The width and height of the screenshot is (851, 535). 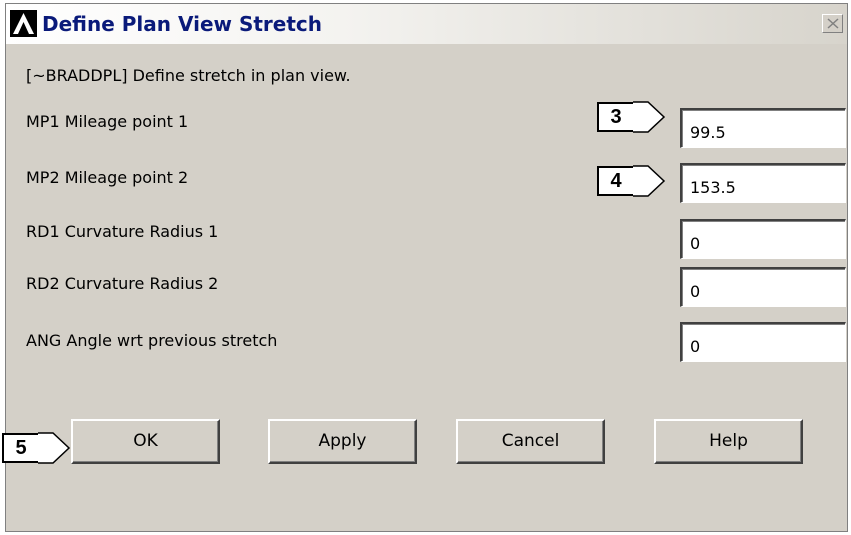 What do you see at coordinates (122, 283) in the screenshot?
I see `rd2-label: RD2 Curvature Radius 2` at bounding box center [122, 283].